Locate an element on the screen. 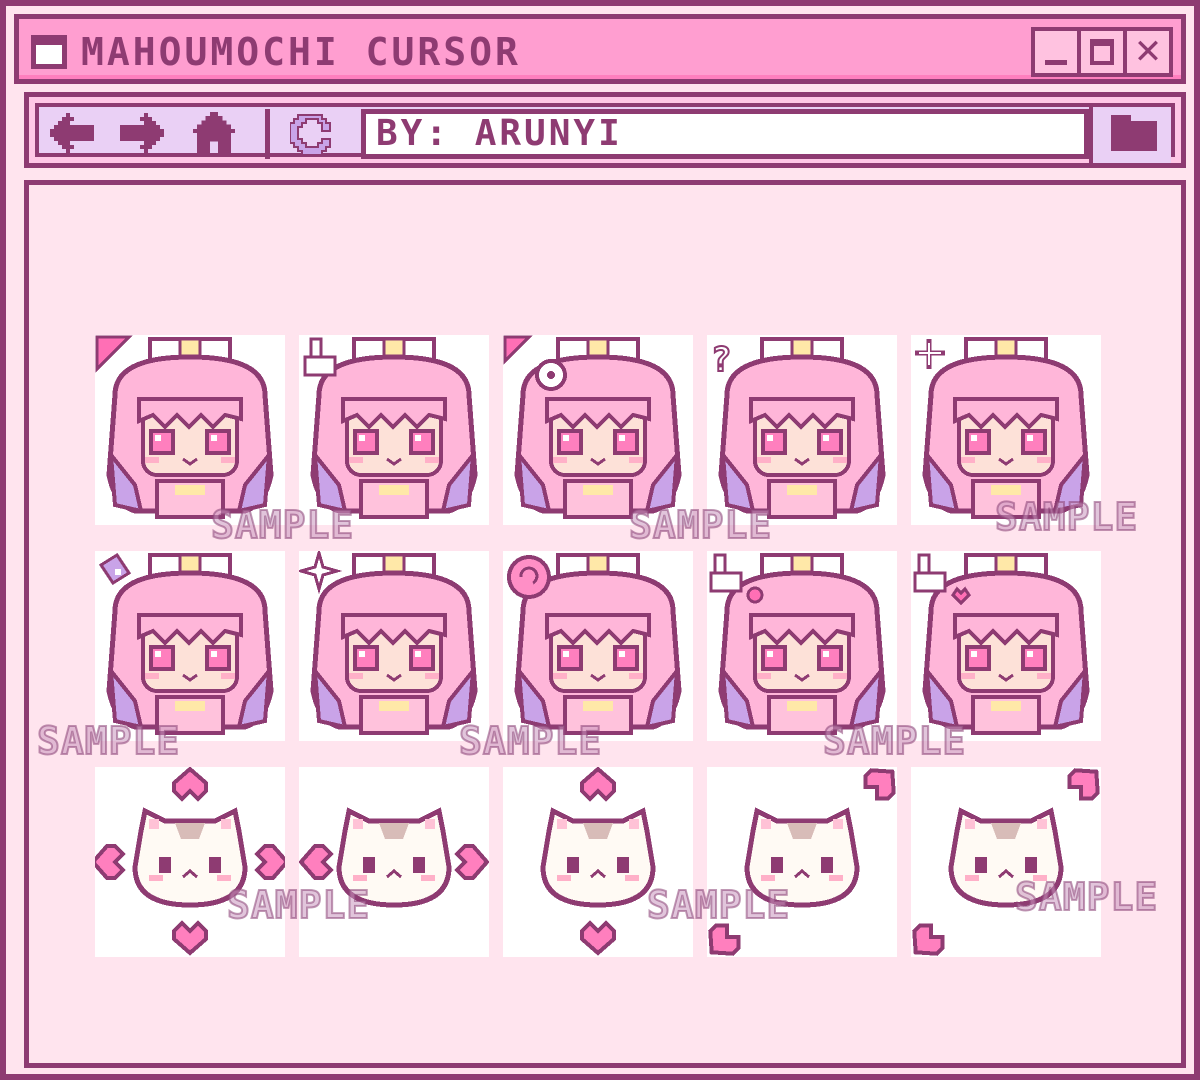 The width and height of the screenshot is (1200, 1080). swirl-icon is located at coordinates (598, 646).